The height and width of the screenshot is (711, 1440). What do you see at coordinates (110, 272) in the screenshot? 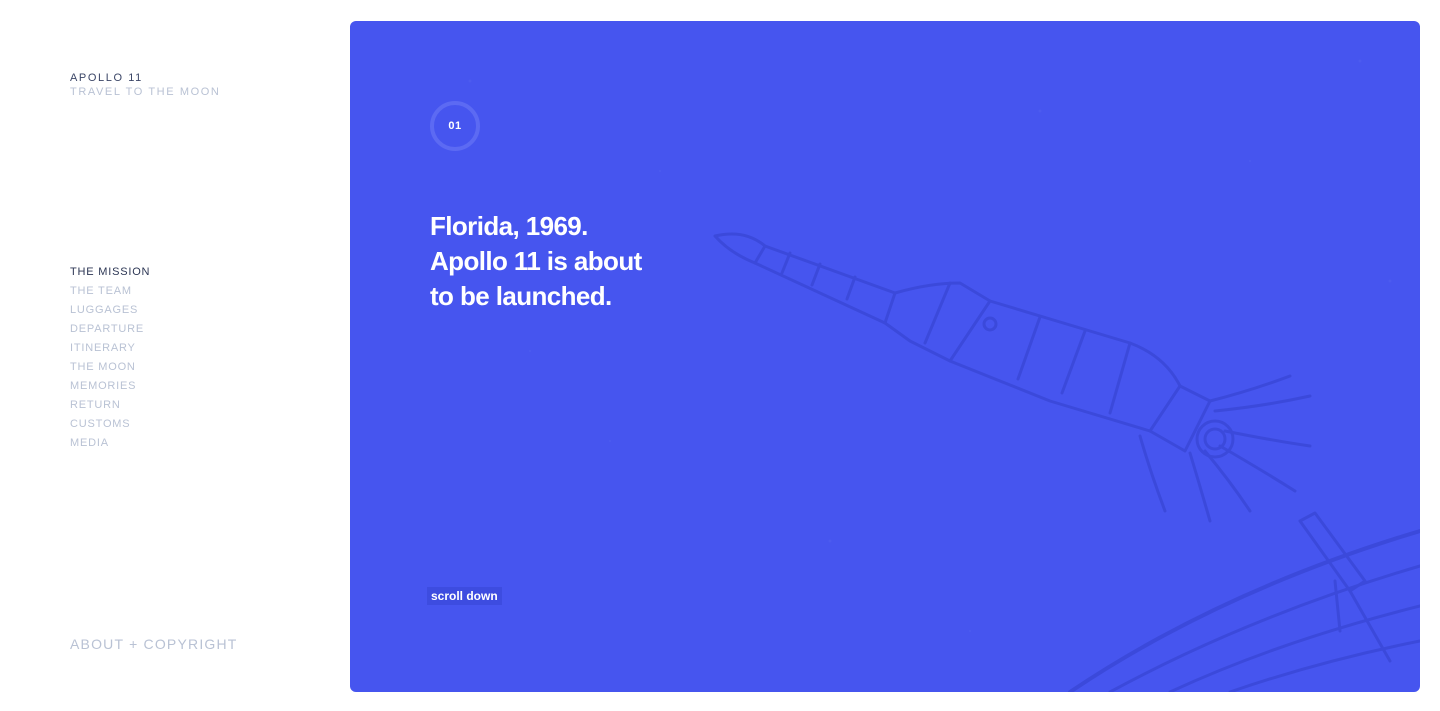
I see `nav-item-the-mission: THE MISSION` at bounding box center [110, 272].